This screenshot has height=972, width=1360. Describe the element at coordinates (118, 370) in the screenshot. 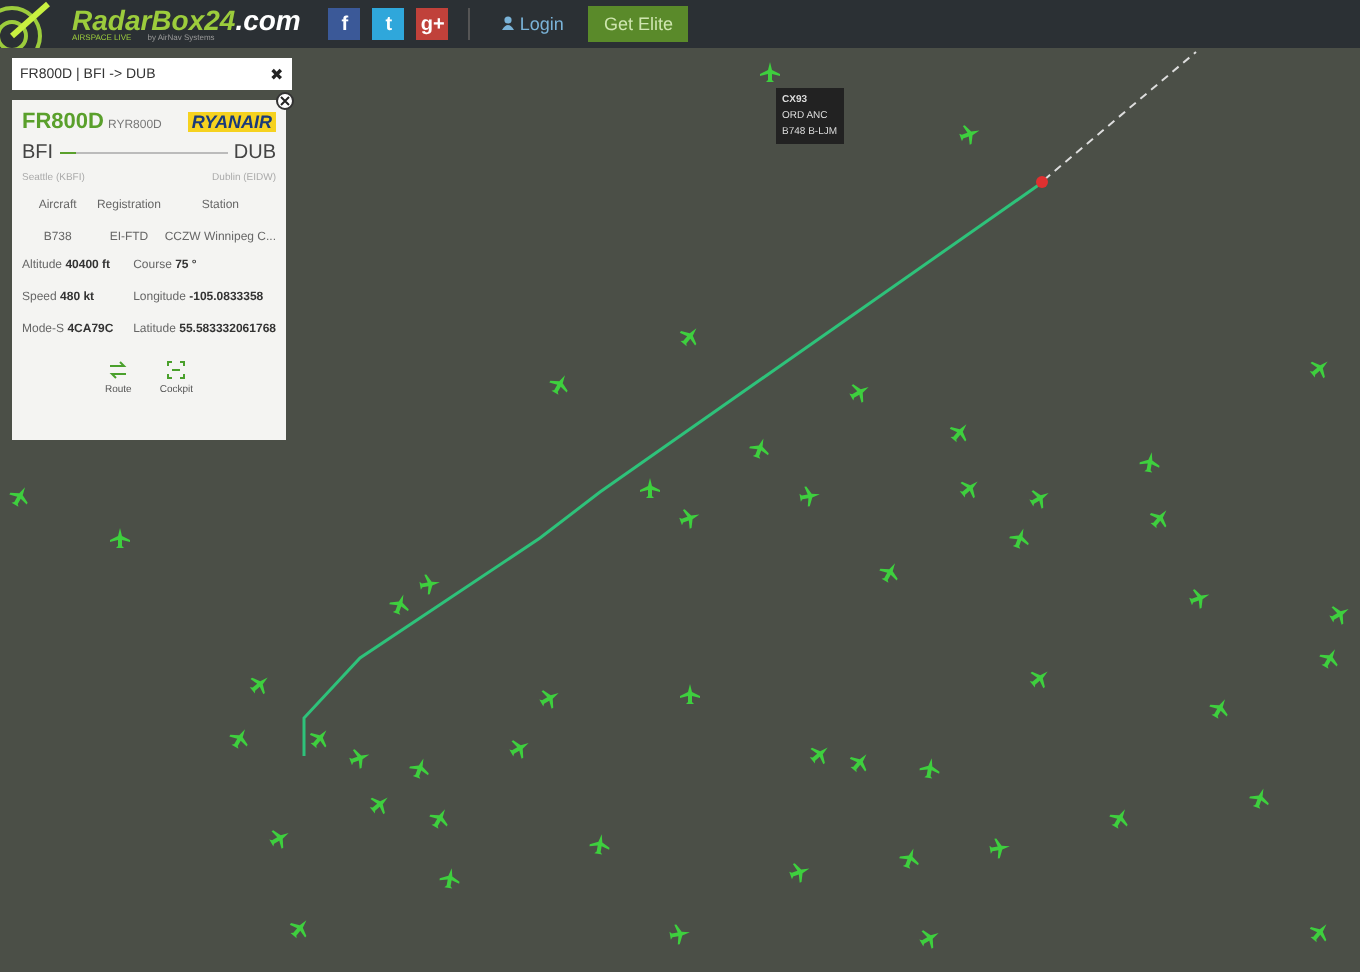

I see `arrows-icon` at that location.